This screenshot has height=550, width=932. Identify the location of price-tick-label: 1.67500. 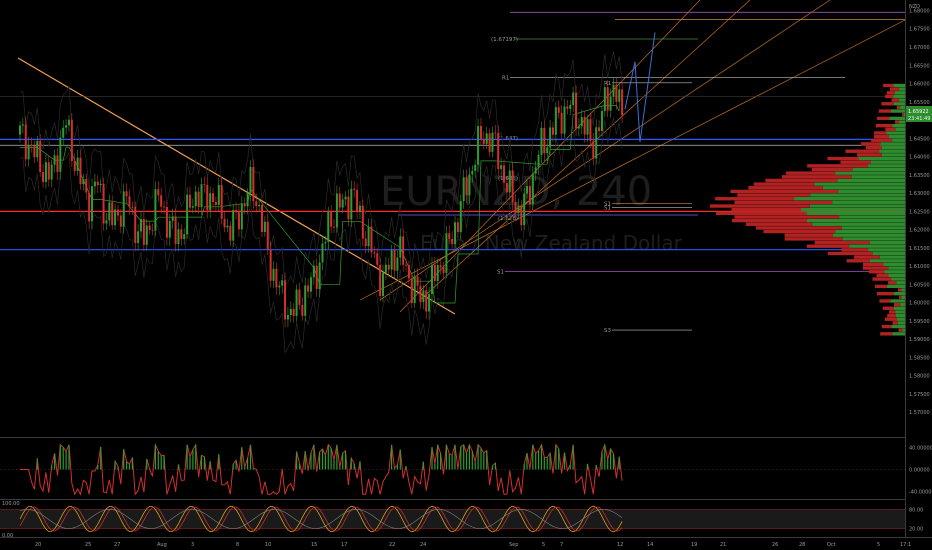
(919, 30).